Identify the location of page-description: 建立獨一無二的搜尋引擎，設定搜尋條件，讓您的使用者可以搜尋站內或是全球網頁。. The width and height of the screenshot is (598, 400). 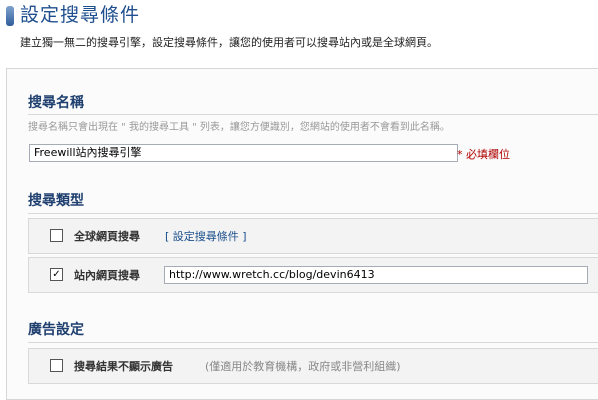
(229, 42).